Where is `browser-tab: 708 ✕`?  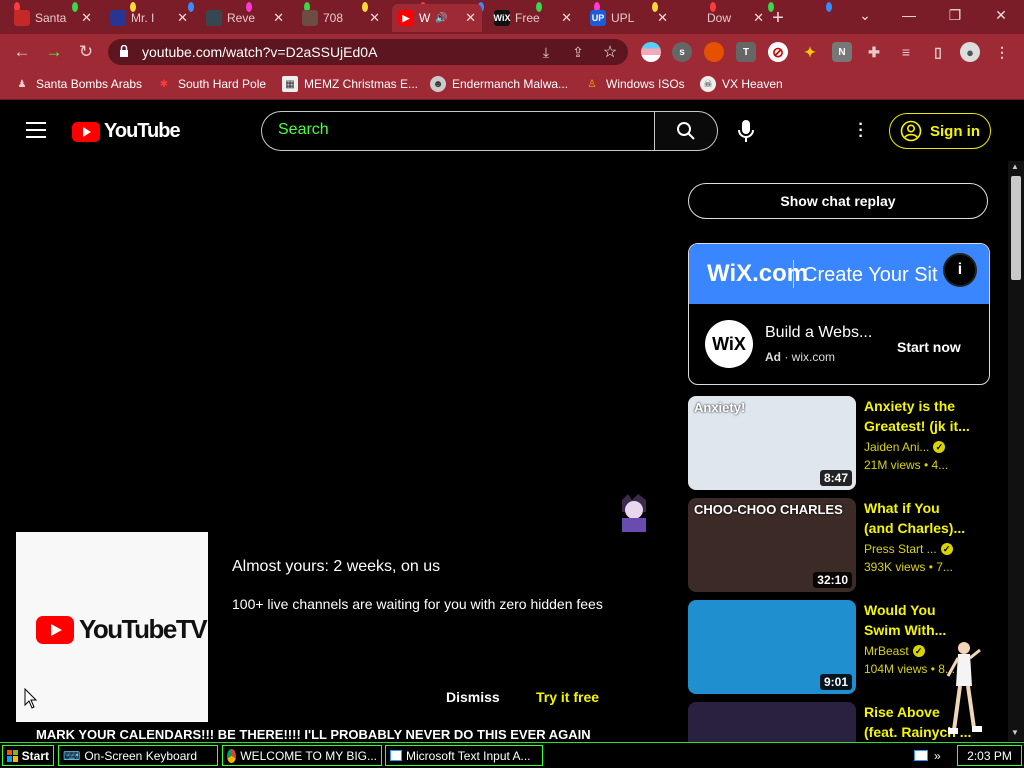
browser-tab: 708 ✕ is located at coordinates (341, 18).